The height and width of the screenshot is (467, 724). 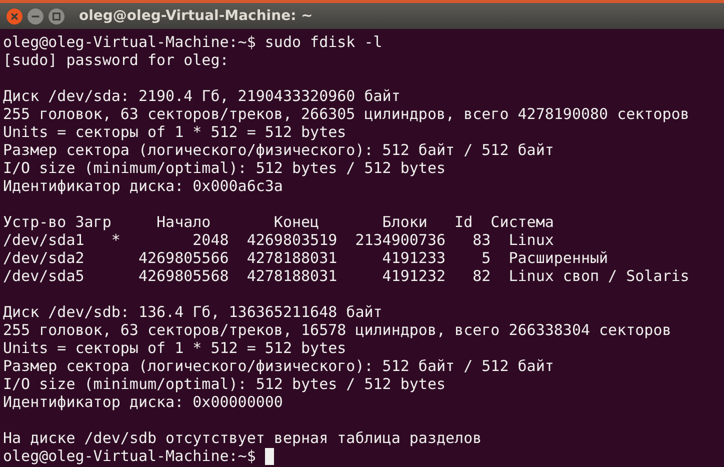 What do you see at coordinates (116, 60) in the screenshot?
I see `terminal-line: [sudo] password for oleg:` at bounding box center [116, 60].